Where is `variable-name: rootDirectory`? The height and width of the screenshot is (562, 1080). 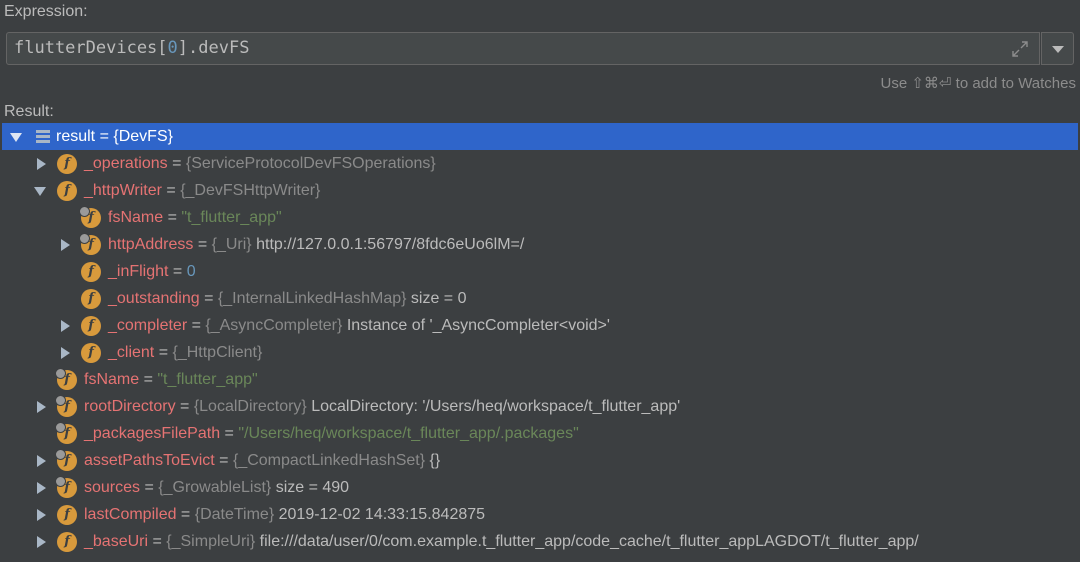 variable-name: rootDirectory is located at coordinates (130, 406).